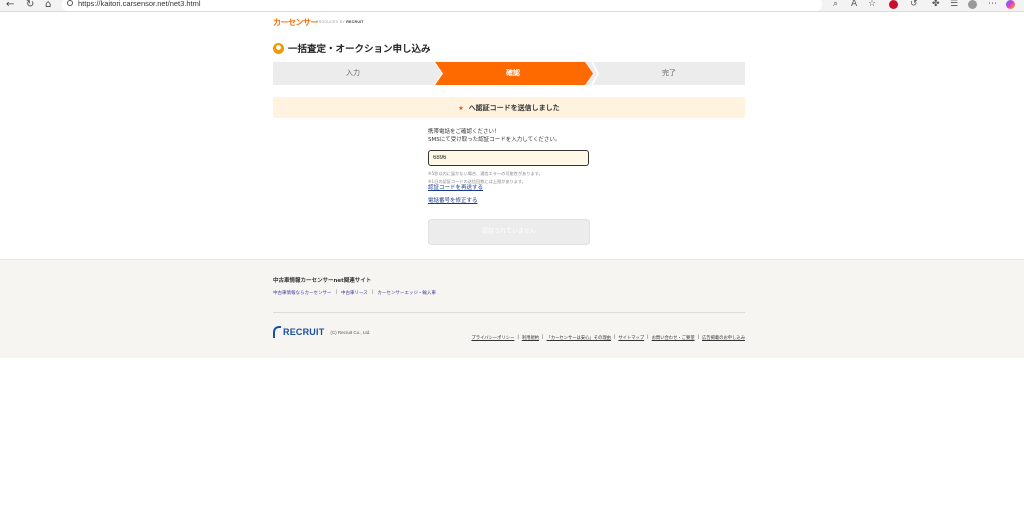 The image size is (1024, 512). I want to click on copilot-icon, so click(1010, 4).